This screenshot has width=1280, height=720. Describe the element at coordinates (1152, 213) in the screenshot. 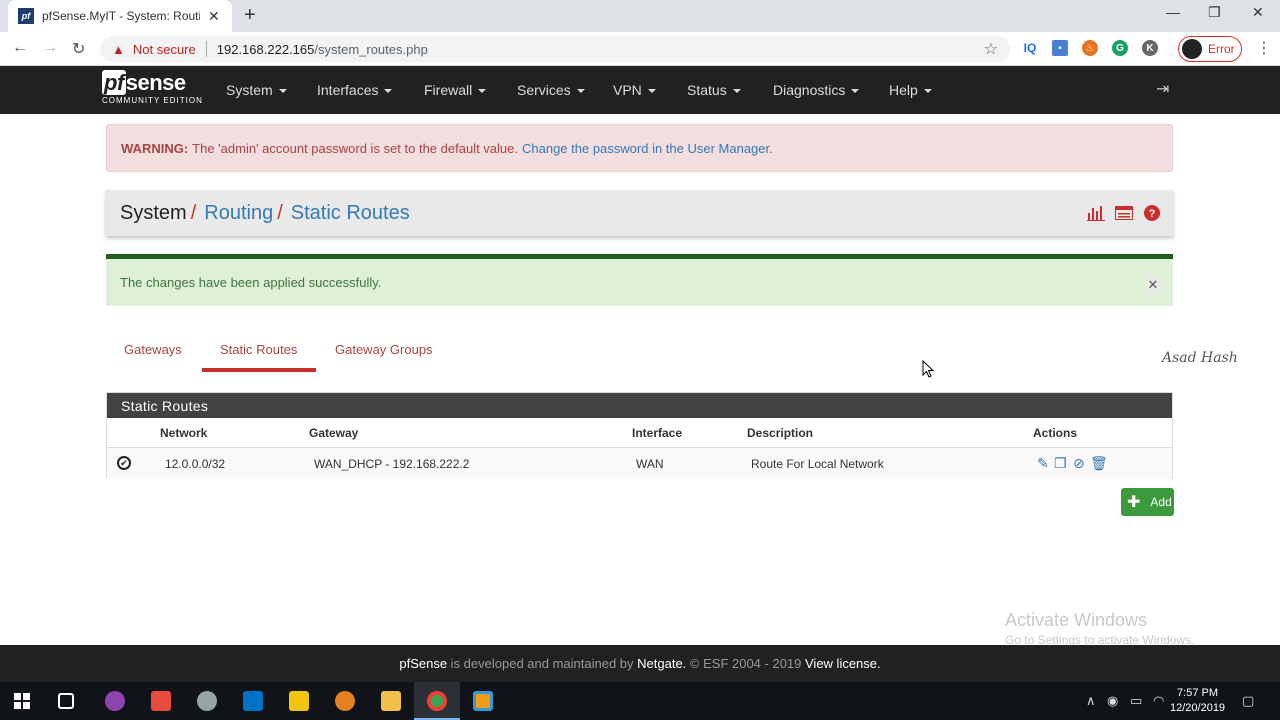

I see `help-icon: ?` at that location.